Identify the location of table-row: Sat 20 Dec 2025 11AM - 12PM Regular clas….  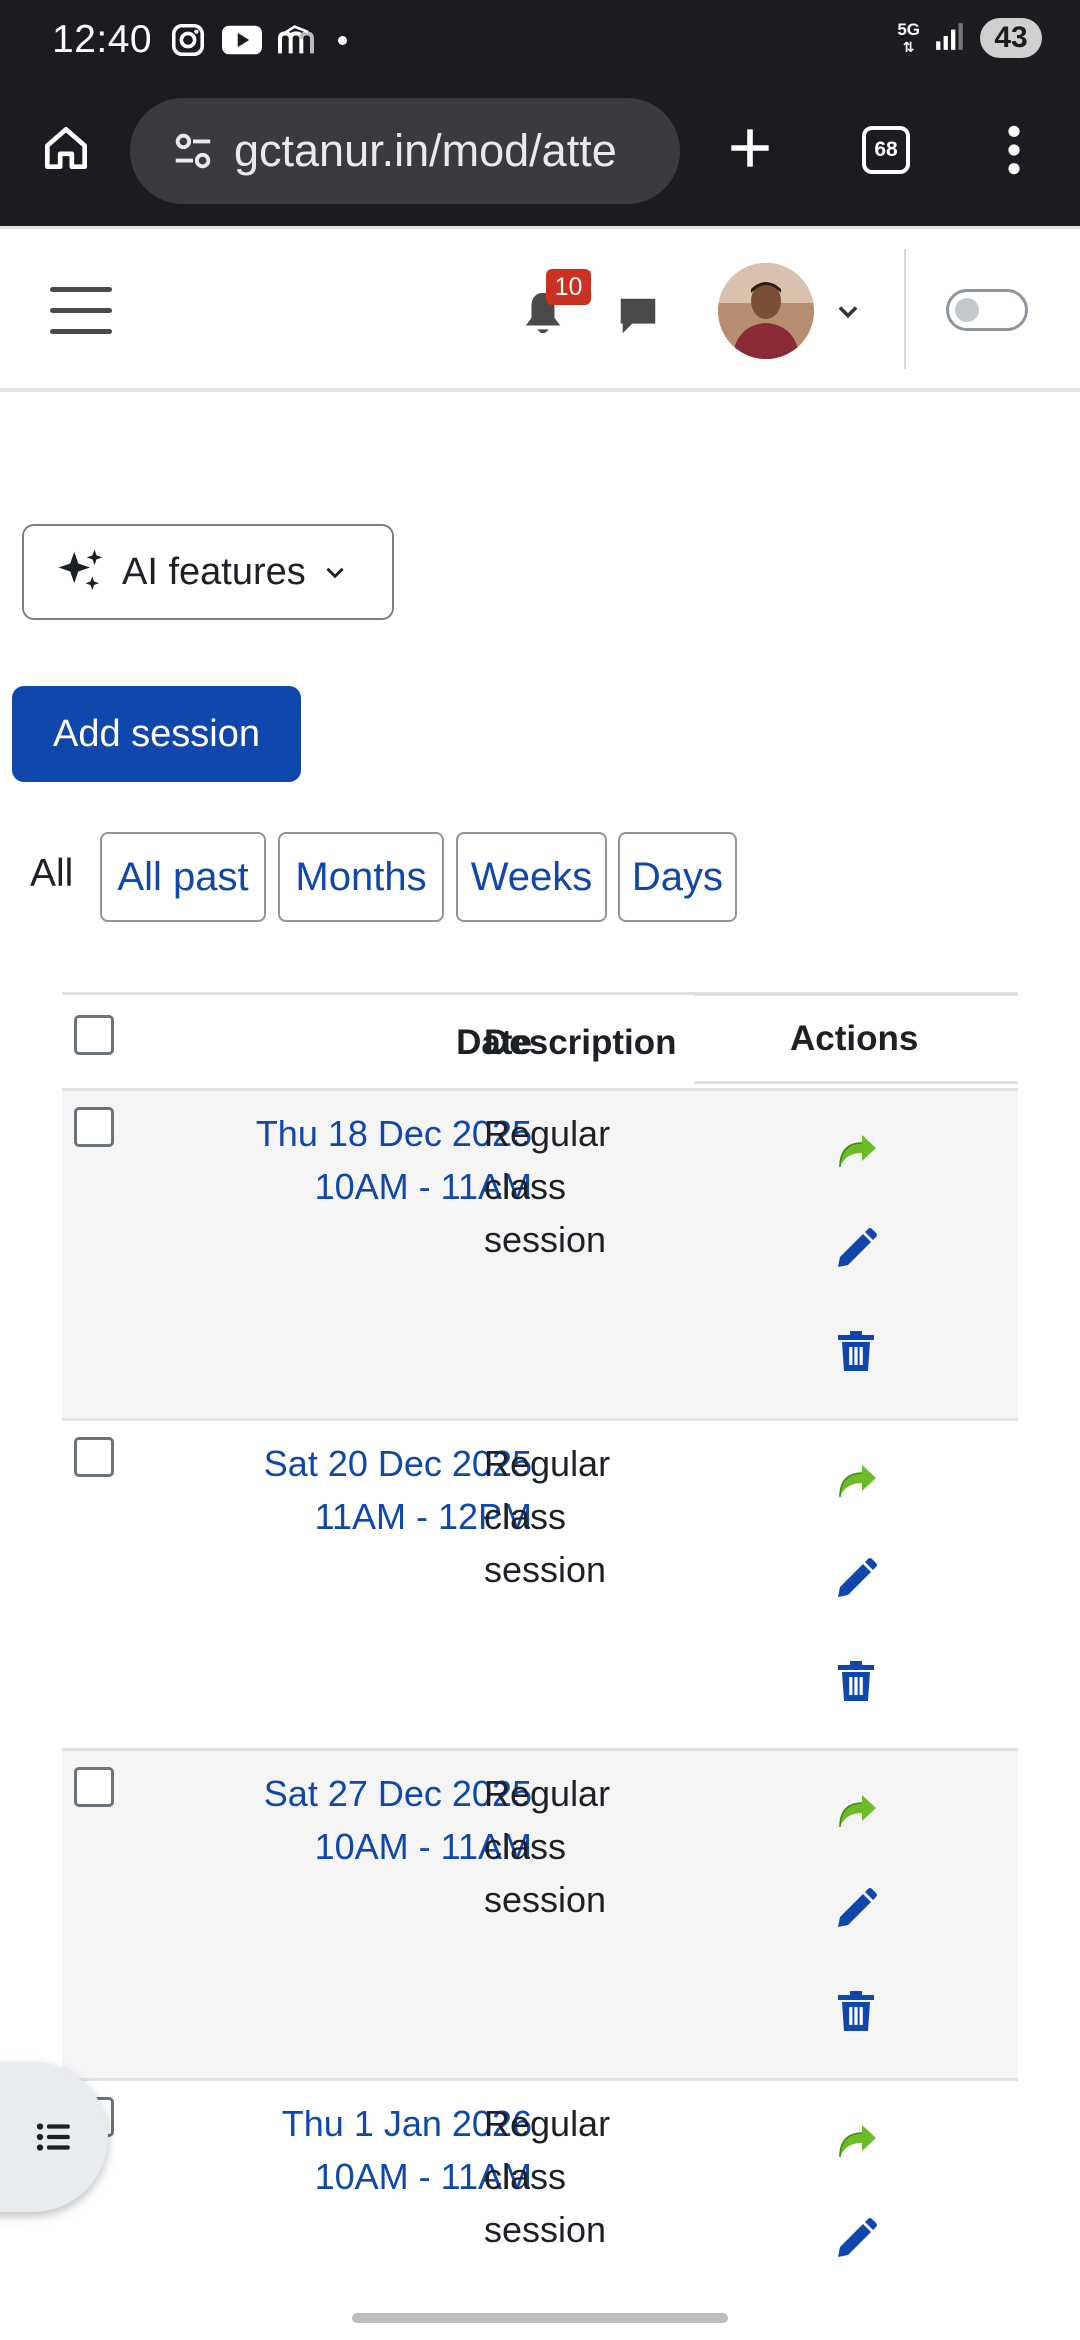
(540, 1583).